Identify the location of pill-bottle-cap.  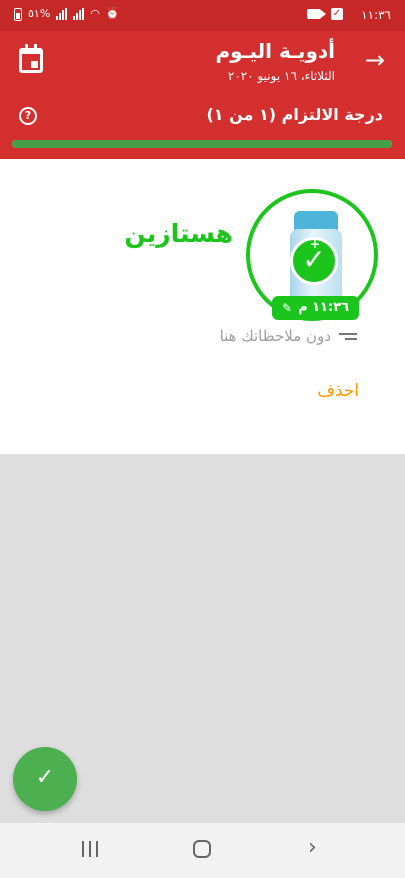
(316, 221).